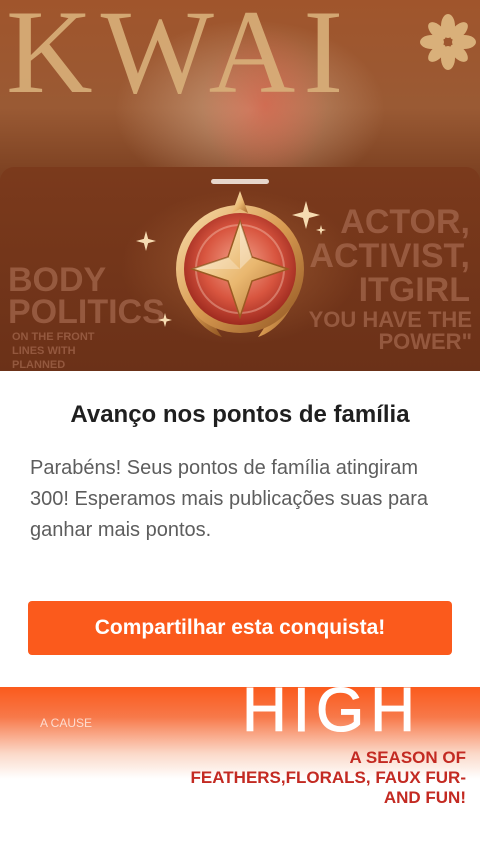  I want to click on bg-high-text: HIGH, so click(331, 710).